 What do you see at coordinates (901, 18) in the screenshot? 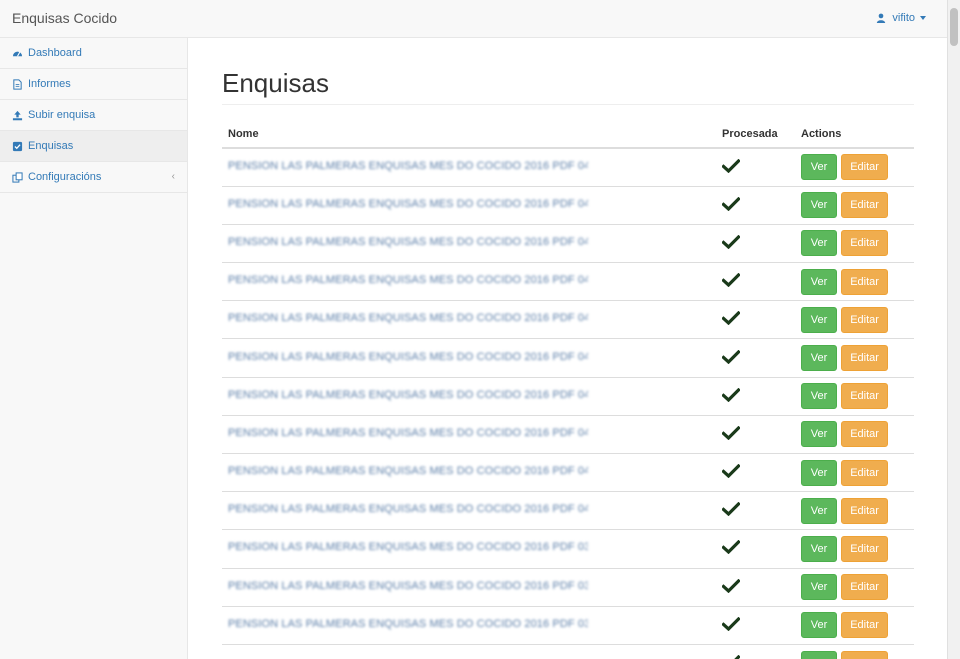
I see `user-menu: vifito` at bounding box center [901, 18].